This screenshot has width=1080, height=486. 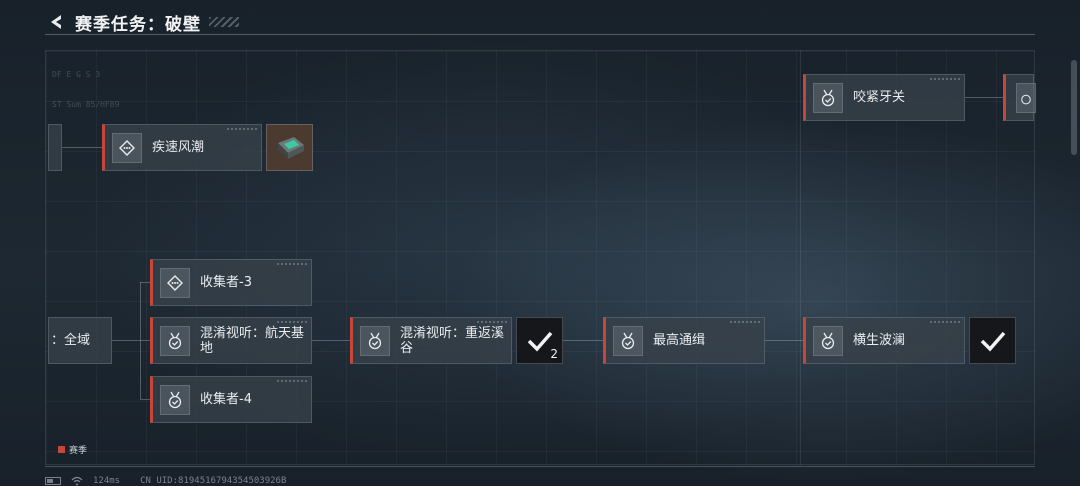 What do you see at coordinates (452, 340) in the screenshot?
I see `task-label: 混淆视听：重返溪谷` at bounding box center [452, 340].